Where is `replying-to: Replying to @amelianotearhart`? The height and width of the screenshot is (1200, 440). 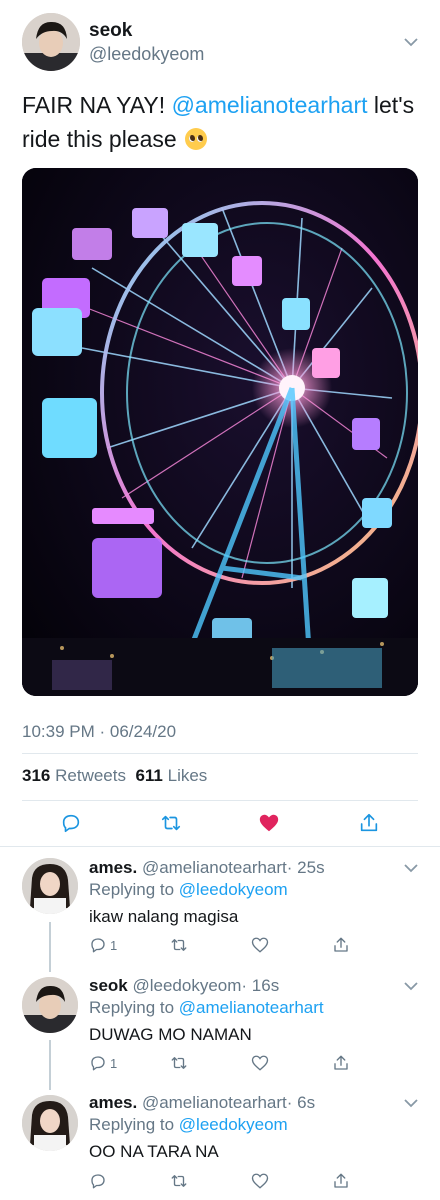
replying-to: Replying to @amelianotearhart is located at coordinates (206, 1008).